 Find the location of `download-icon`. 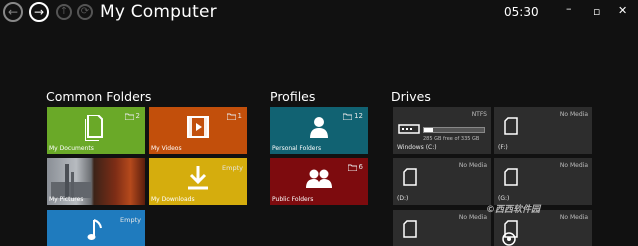

download-icon is located at coordinates (198, 178).